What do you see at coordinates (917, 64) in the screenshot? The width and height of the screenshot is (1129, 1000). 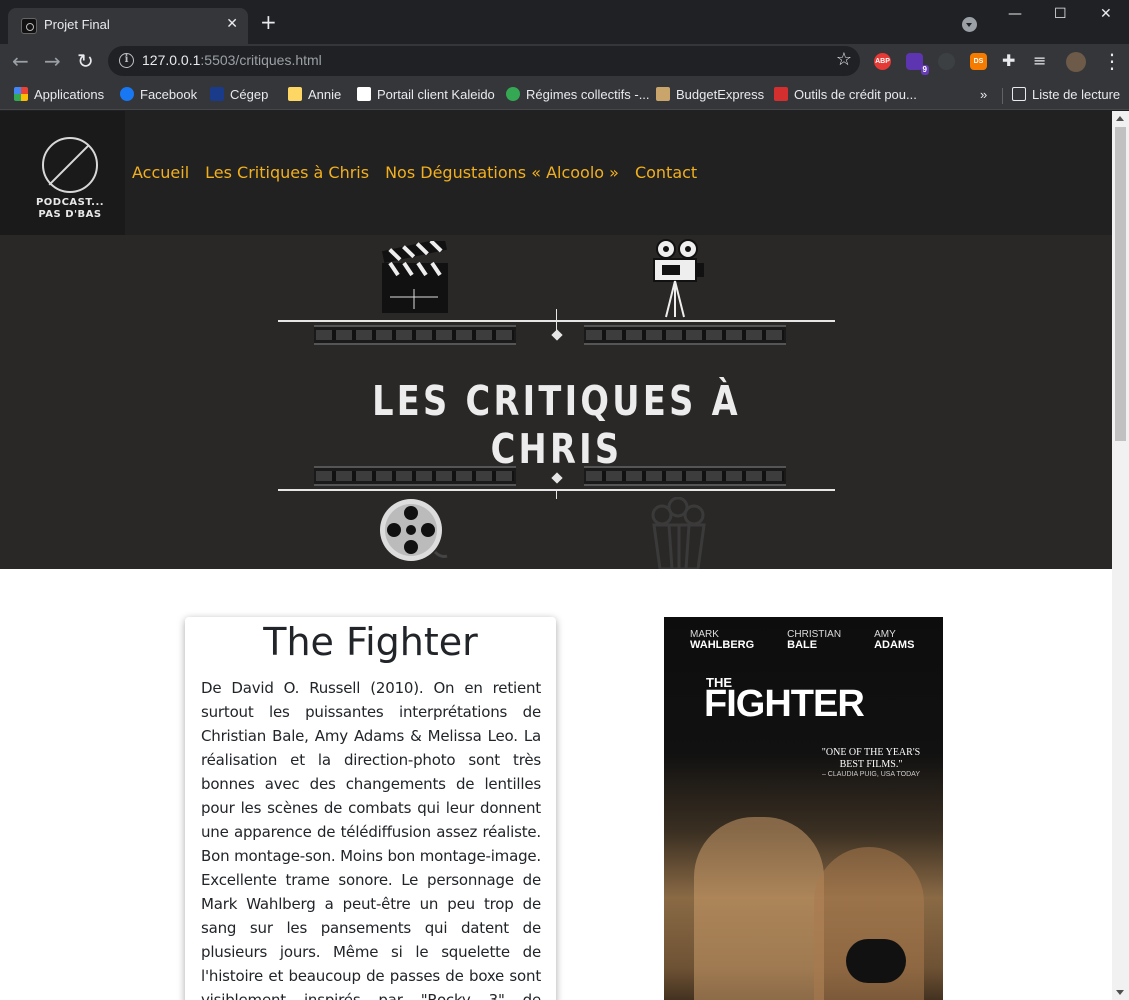 I see `extension-purple-icon: 9` at bounding box center [917, 64].